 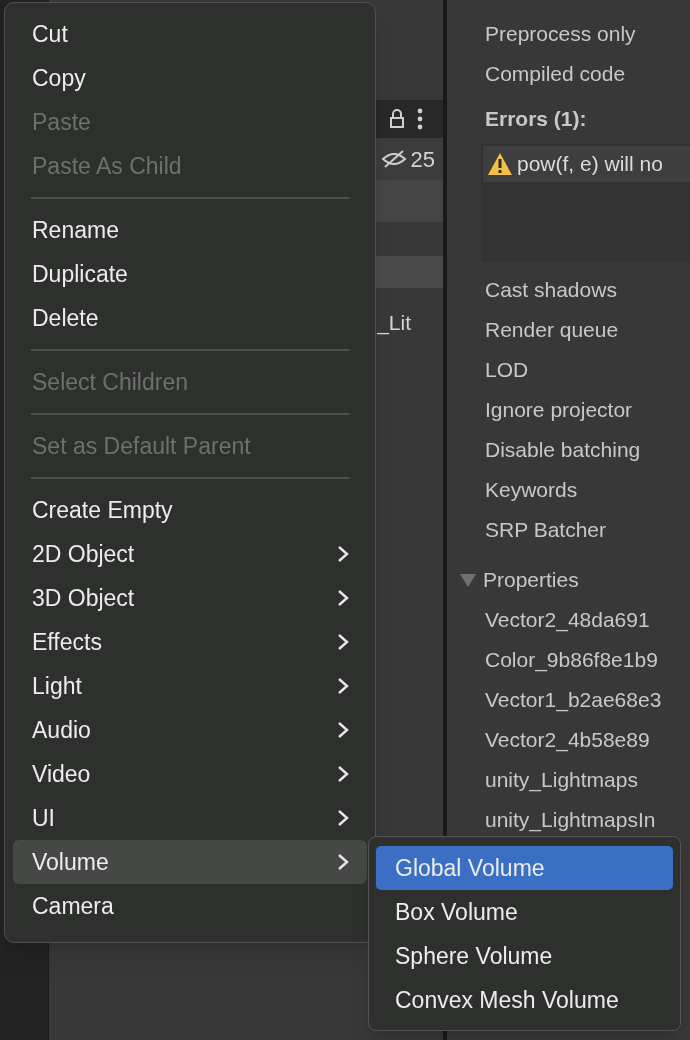 What do you see at coordinates (190, 730) in the screenshot?
I see `menu-item: Audio` at bounding box center [190, 730].